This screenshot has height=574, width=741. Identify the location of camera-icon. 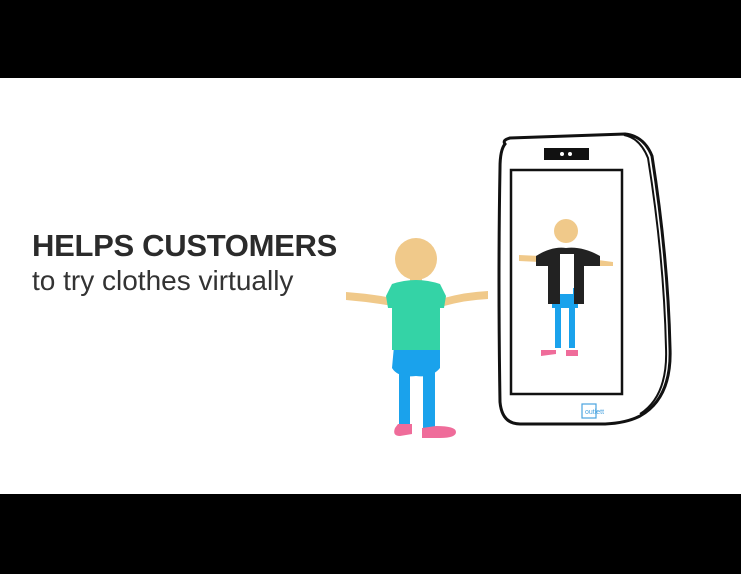
(566, 154).